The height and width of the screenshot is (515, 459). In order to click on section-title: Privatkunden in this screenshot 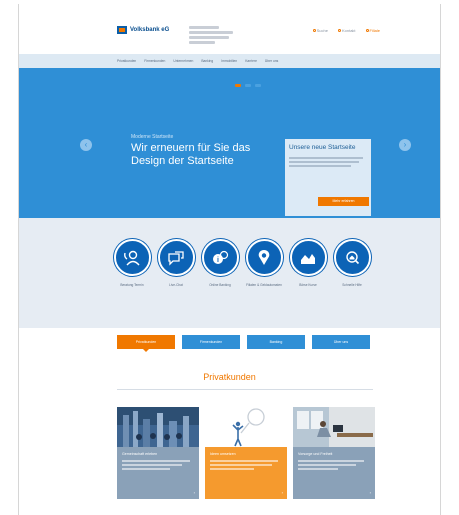, I will do `click(229, 377)`.